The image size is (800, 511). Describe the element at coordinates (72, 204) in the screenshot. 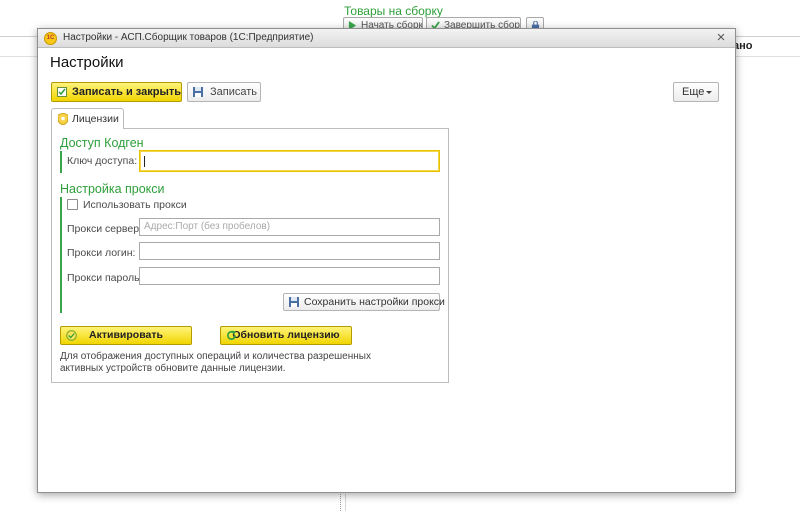

I see `use-proxy-checkbox` at that location.